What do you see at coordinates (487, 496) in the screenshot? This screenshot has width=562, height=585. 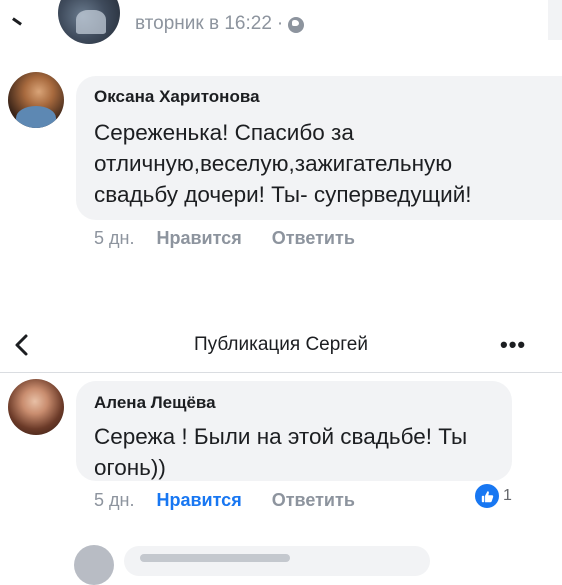 I see `thumbs-up-icon` at bounding box center [487, 496].